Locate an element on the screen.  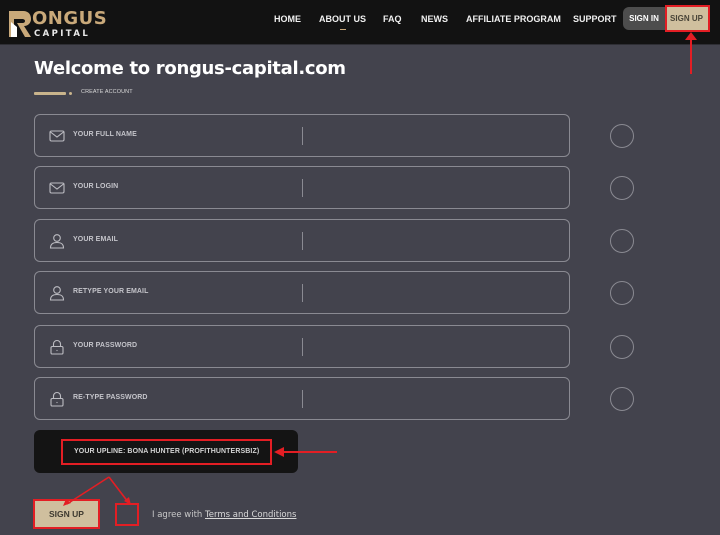
annotation-arrowhead-up-icon is located at coordinates (691, 36).